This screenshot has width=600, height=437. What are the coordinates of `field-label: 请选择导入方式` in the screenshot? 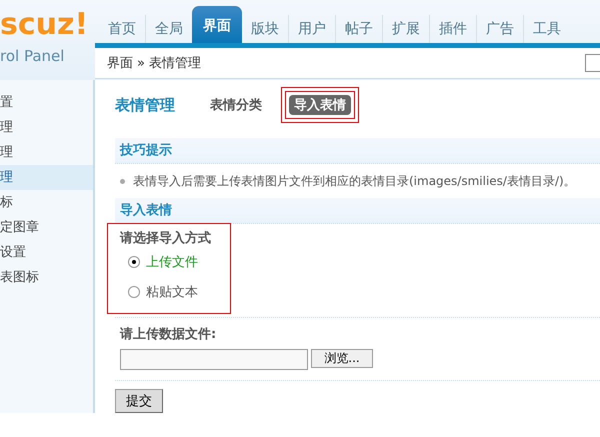 It's located at (165, 238).